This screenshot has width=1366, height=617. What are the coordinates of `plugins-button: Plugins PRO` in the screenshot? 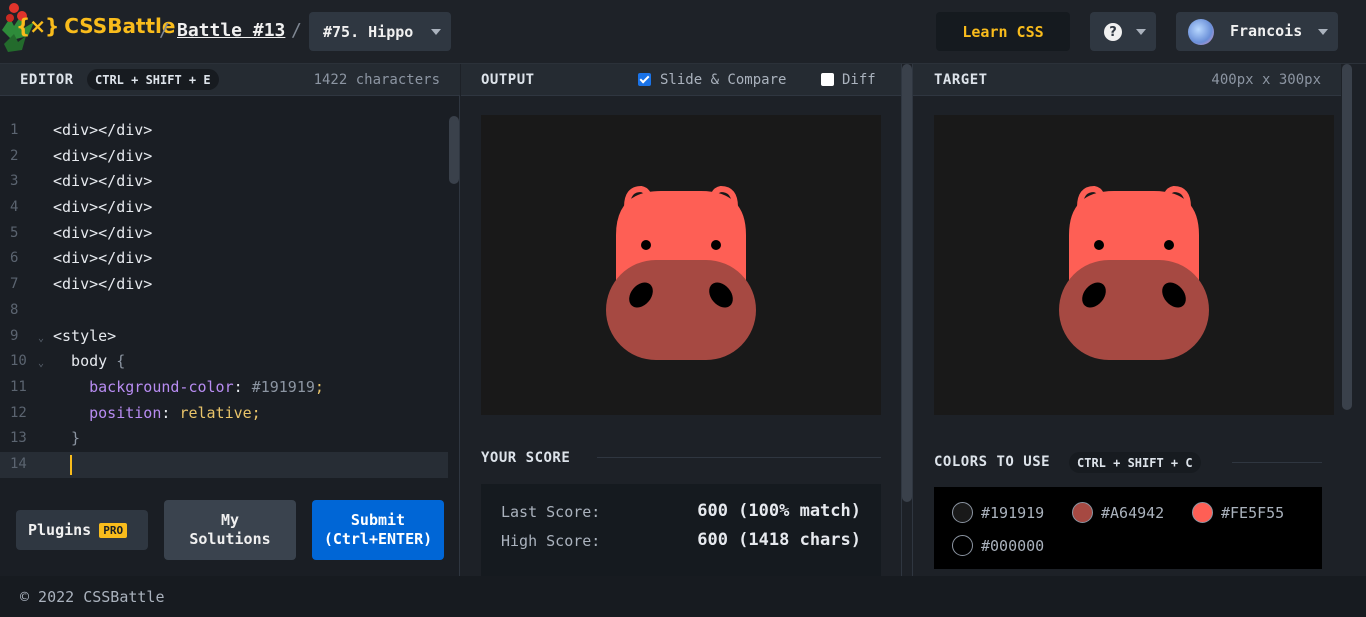 It's located at (82, 530).